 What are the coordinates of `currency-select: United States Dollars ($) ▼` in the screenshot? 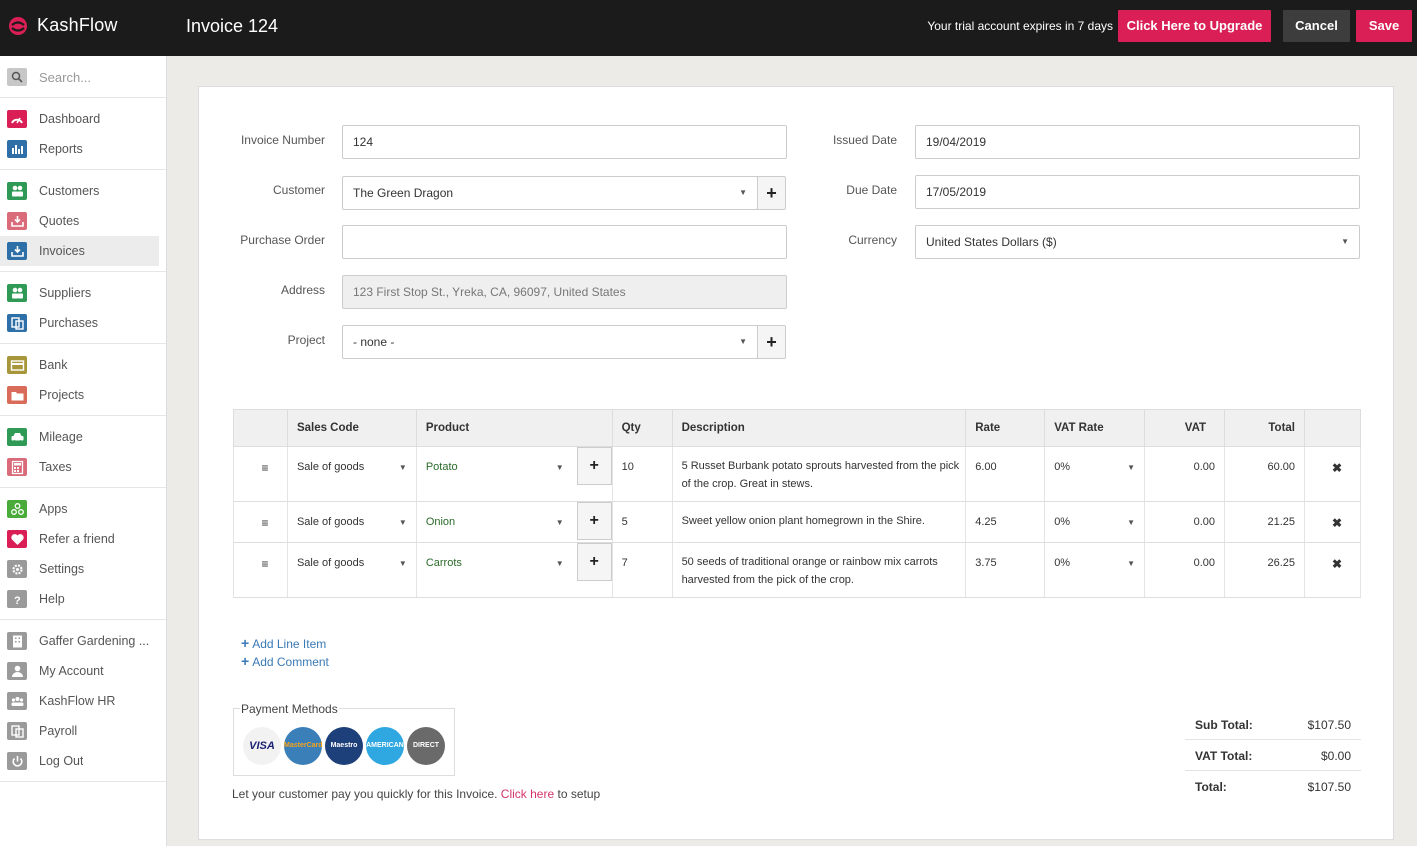 It's located at (1137, 242).